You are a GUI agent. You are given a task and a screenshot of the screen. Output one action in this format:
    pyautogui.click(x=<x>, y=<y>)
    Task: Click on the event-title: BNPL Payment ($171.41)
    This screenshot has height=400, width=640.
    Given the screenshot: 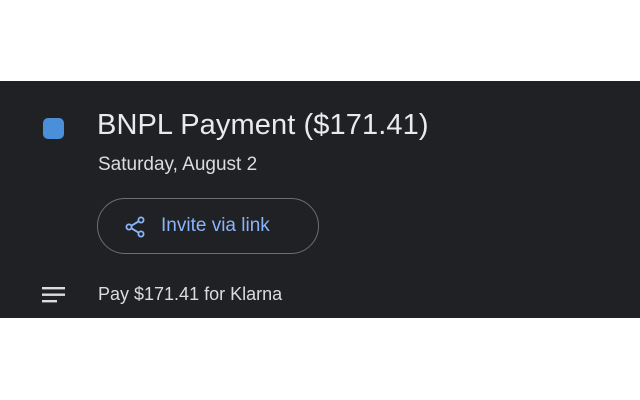 What is the action you would take?
    pyautogui.click(x=263, y=125)
    